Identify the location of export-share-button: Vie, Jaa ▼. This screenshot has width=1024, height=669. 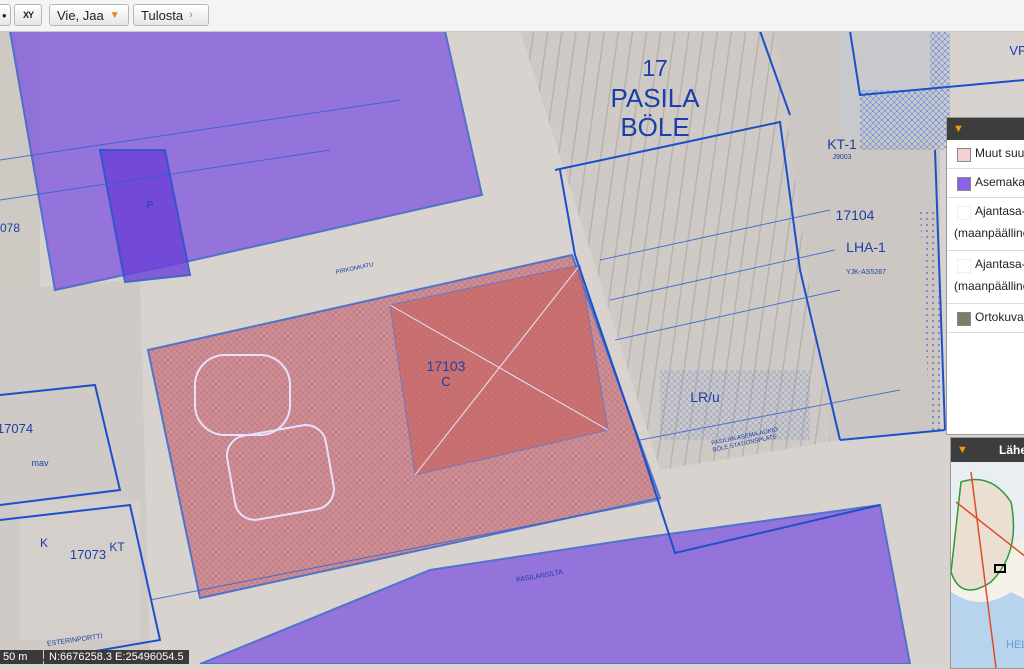
(89, 15).